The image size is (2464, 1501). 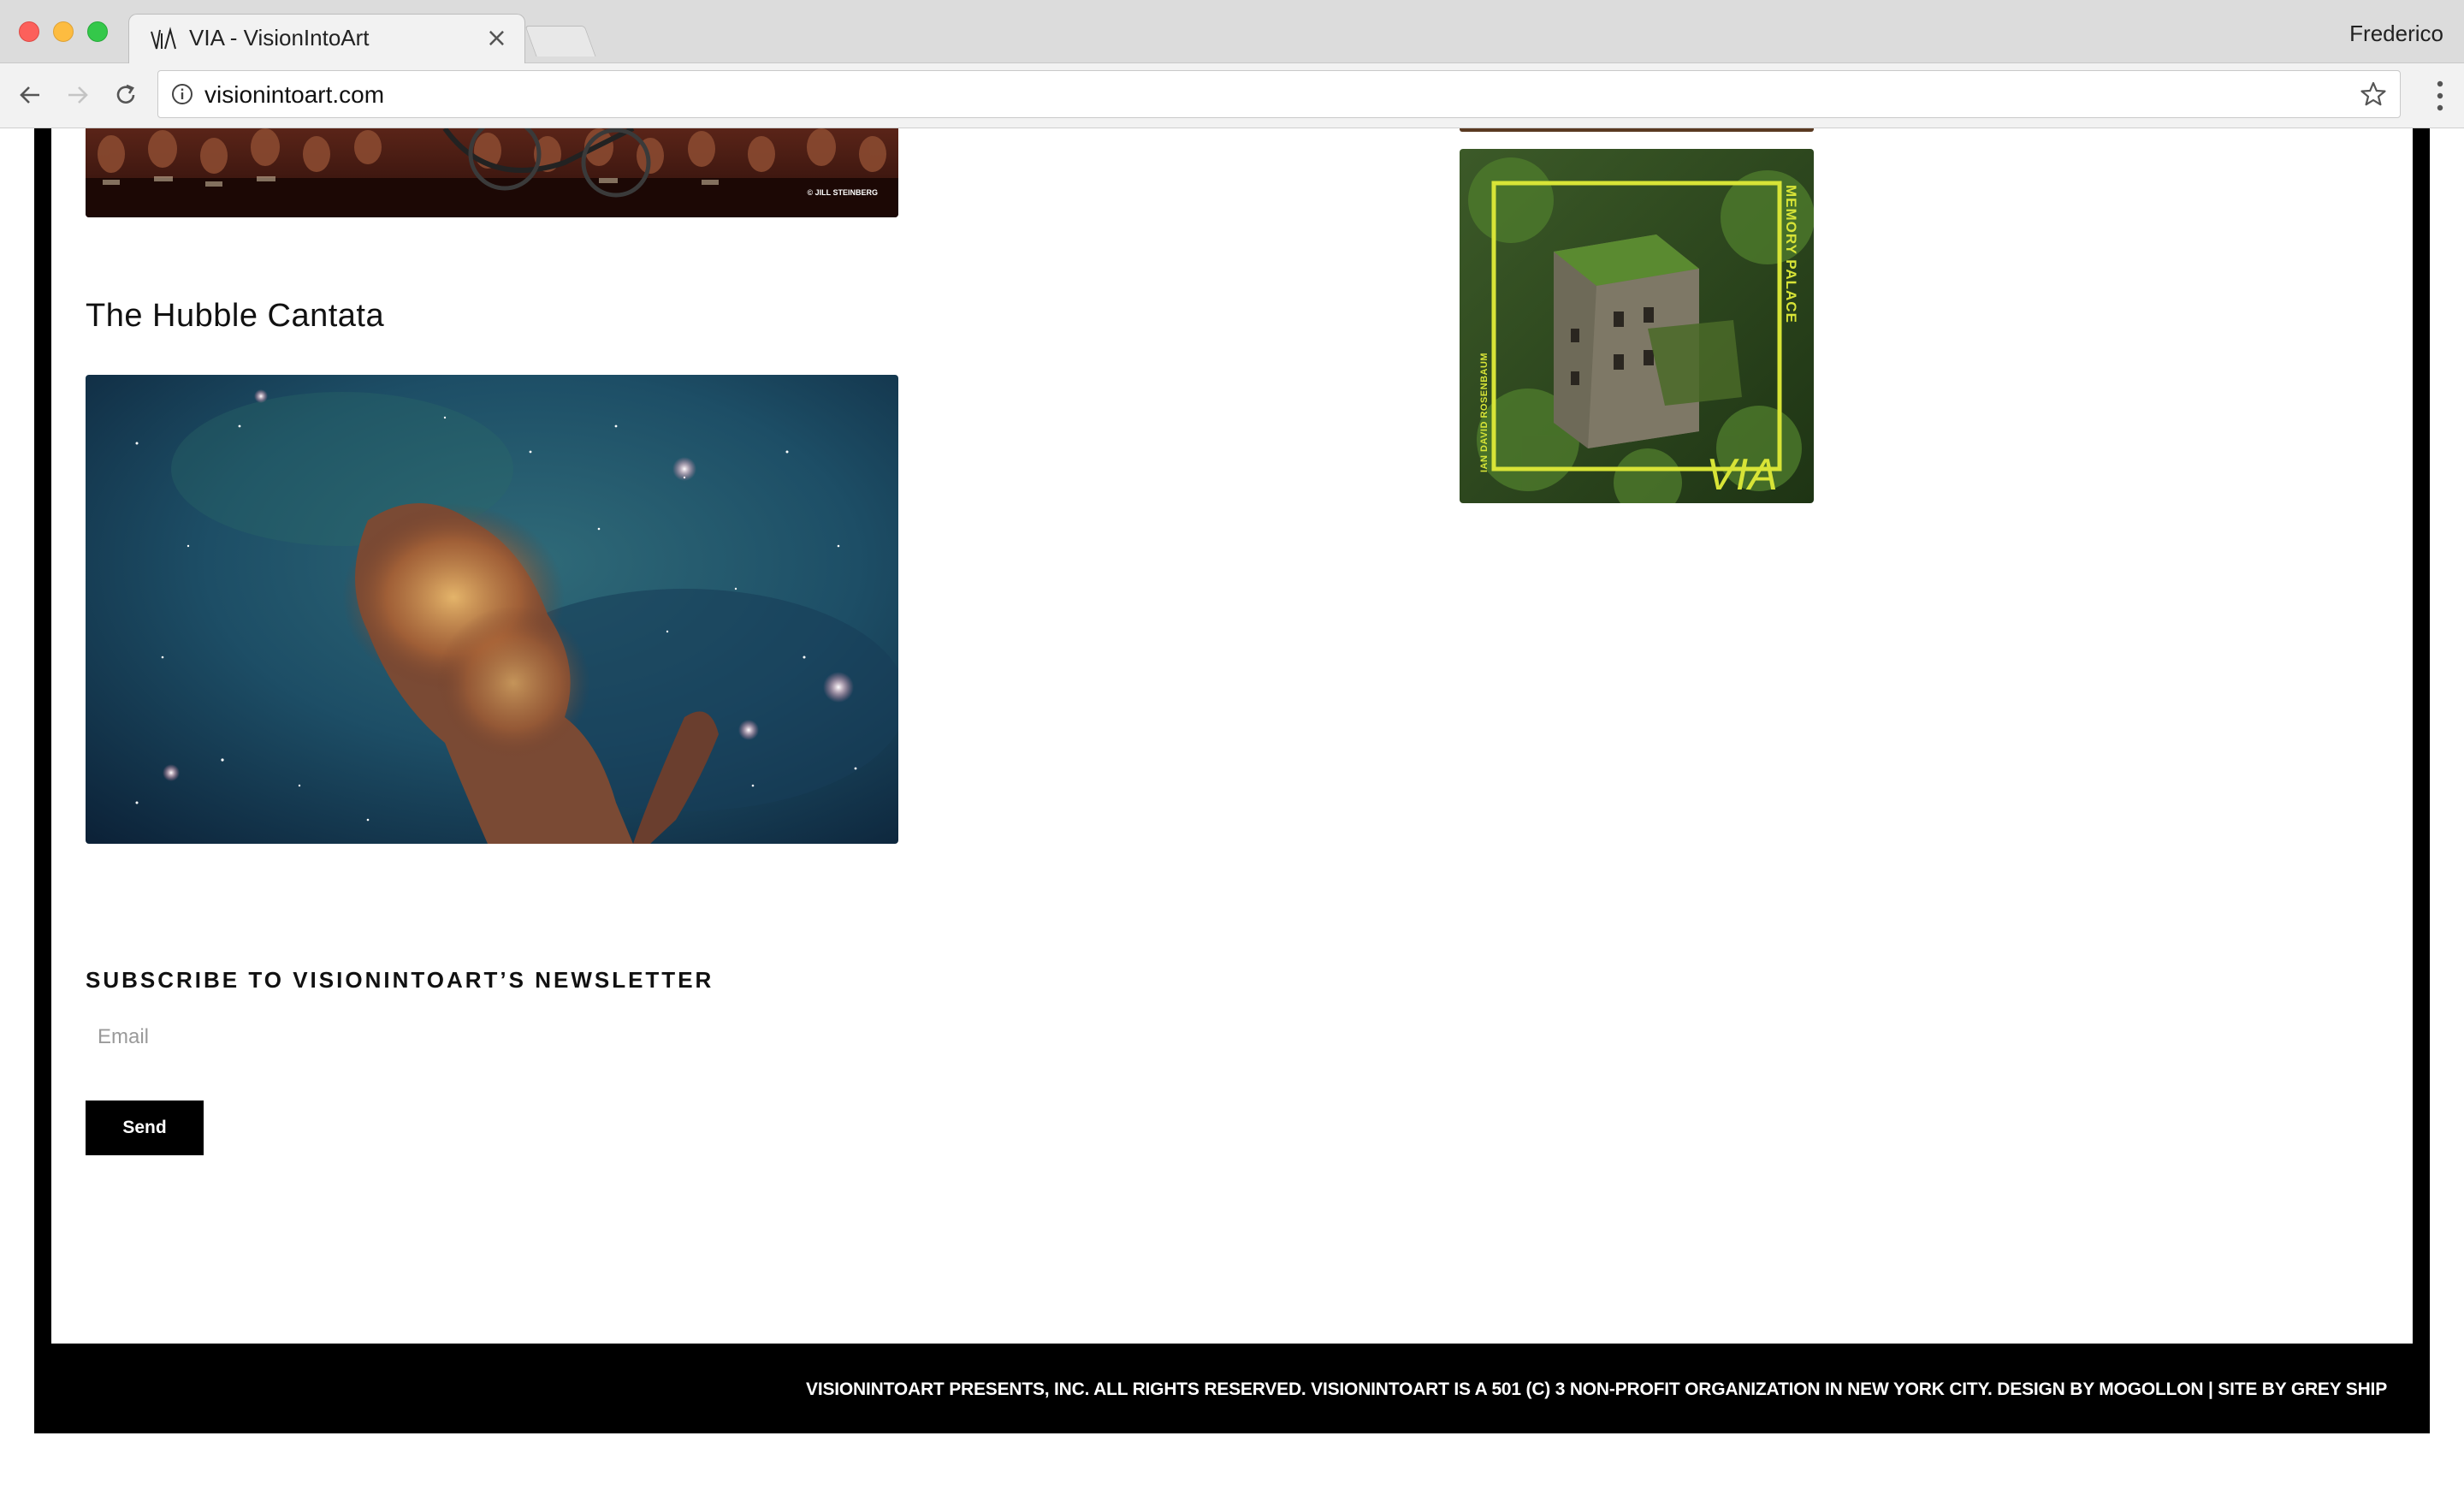 I want to click on address-bar: visionintoart.com, so click(x=1279, y=94).